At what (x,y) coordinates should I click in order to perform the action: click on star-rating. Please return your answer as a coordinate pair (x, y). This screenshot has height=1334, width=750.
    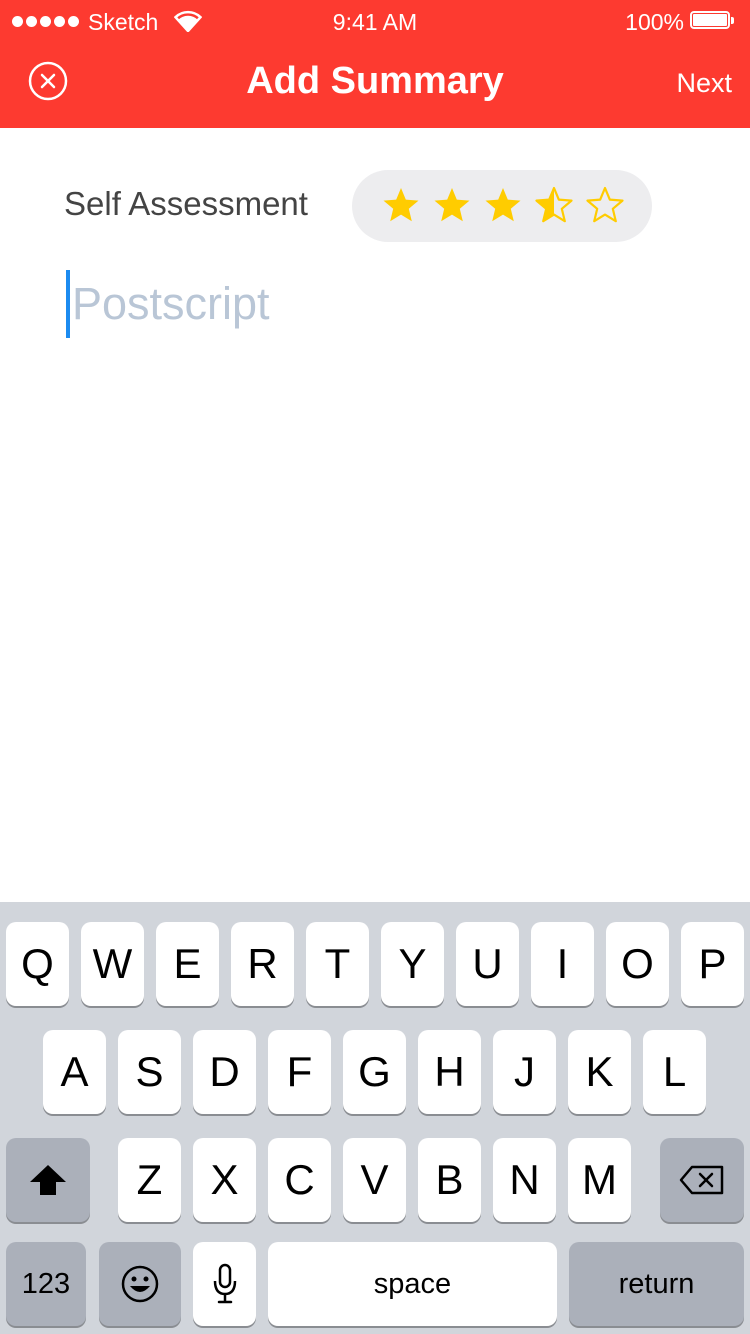
    Looking at the image, I should click on (502, 206).